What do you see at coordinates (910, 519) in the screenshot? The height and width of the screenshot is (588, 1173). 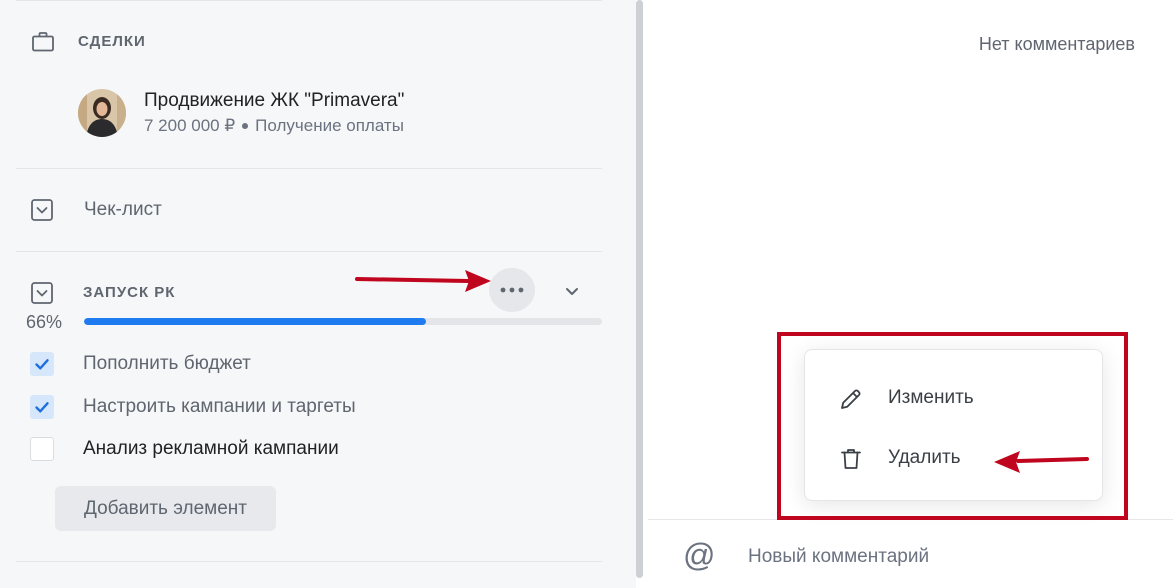 I see `comment-divider` at bounding box center [910, 519].